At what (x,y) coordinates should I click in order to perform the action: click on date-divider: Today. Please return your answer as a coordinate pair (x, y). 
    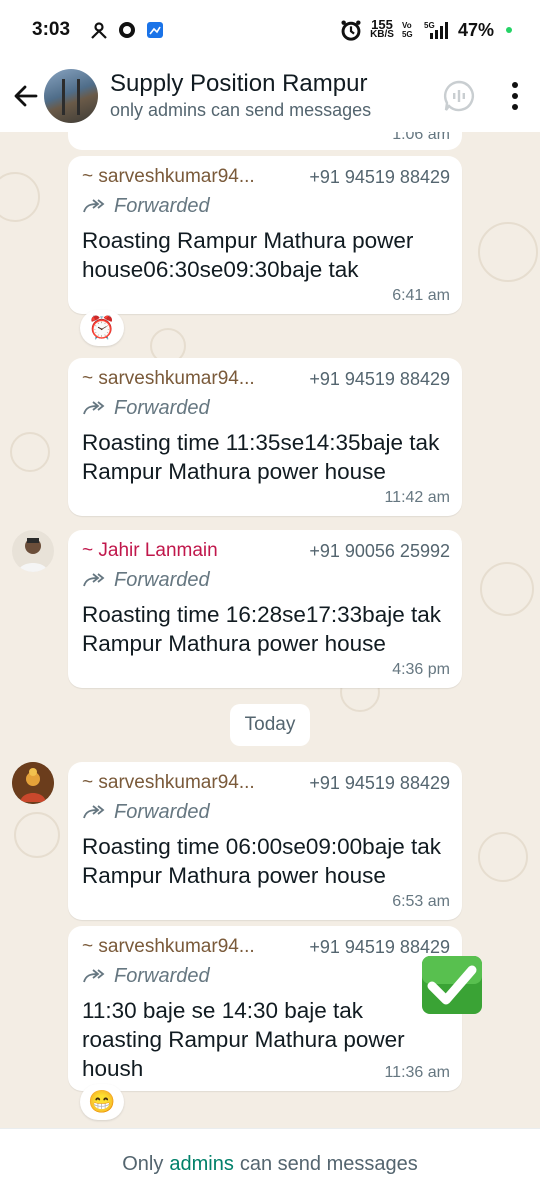
    Looking at the image, I should click on (270, 725).